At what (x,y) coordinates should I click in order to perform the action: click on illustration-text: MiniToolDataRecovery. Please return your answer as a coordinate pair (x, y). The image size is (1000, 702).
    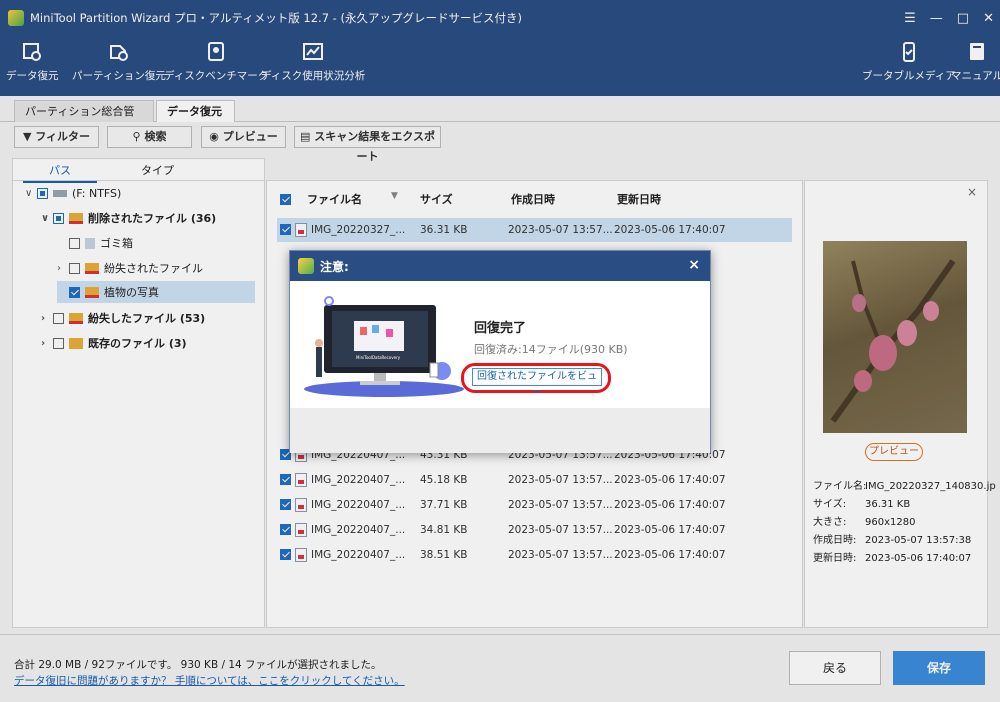
    Looking at the image, I should click on (378, 357).